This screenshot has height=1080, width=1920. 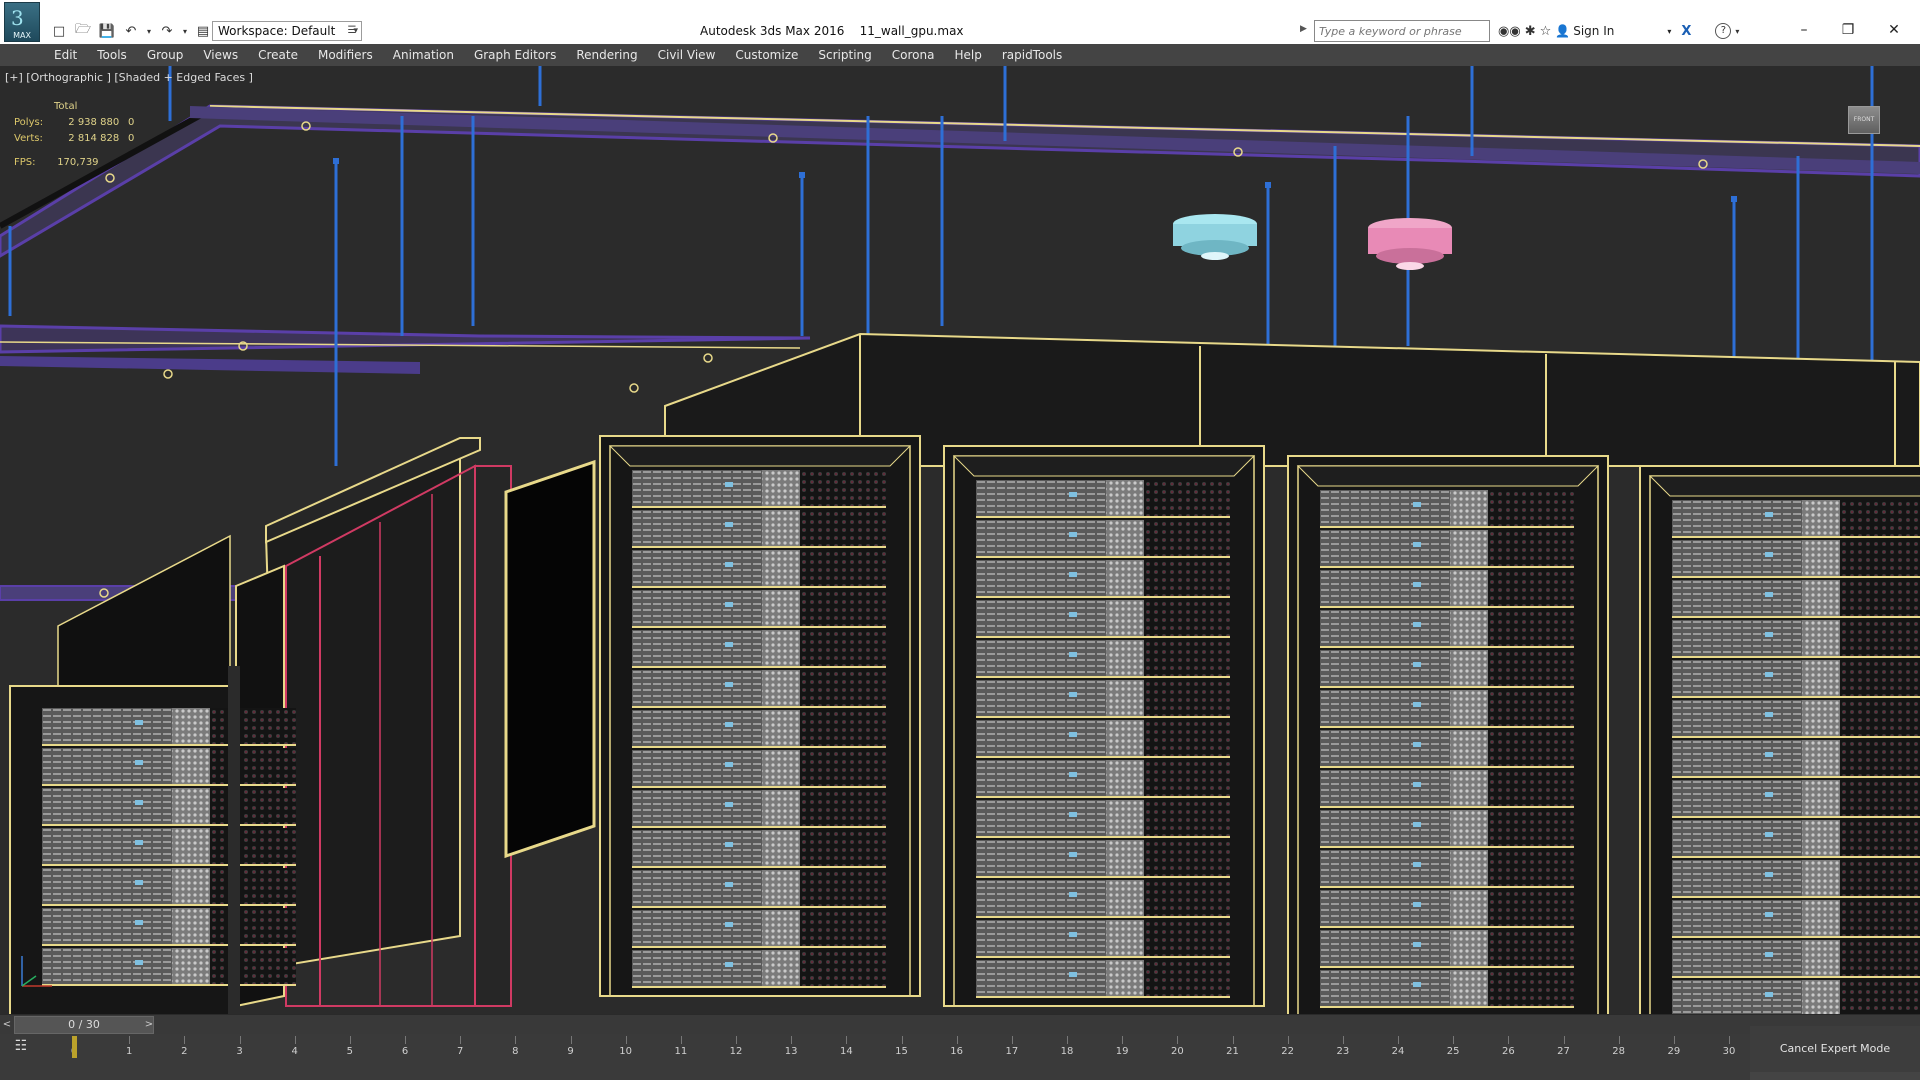 I want to click on quick-access-toolbar: □ 🗁 💾 ↶ ▾ ↷ ▾ ▤, so click(x=131, y=31).